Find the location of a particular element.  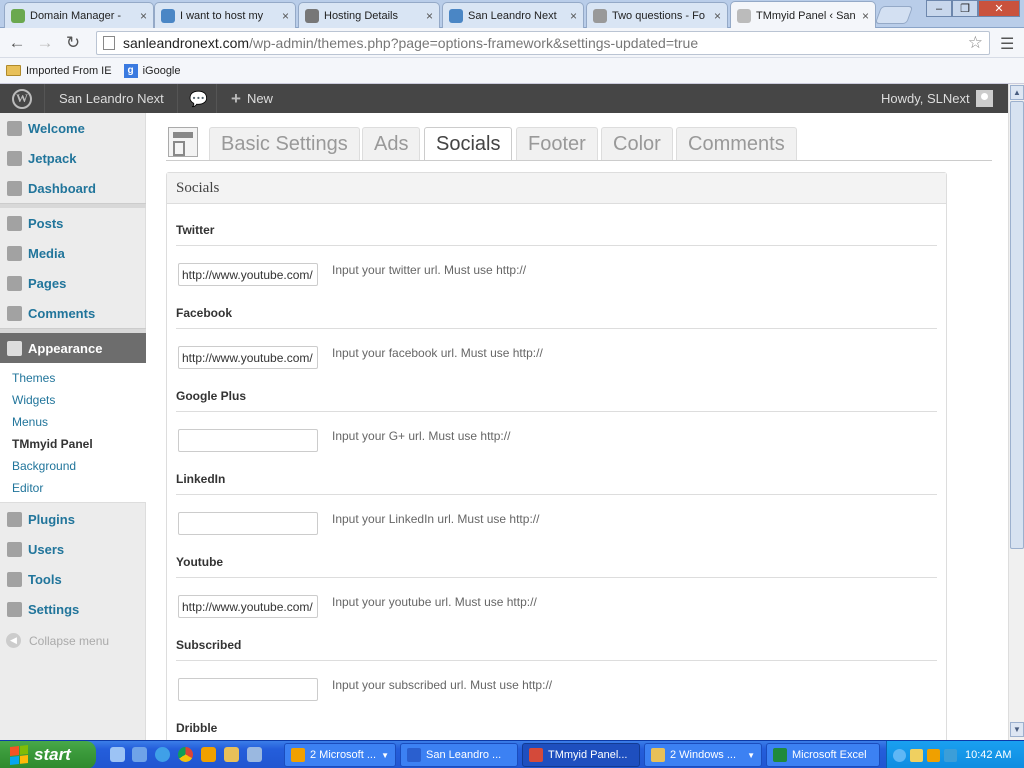

menu-item-pages: Pages is located at coordinates (73, 283).